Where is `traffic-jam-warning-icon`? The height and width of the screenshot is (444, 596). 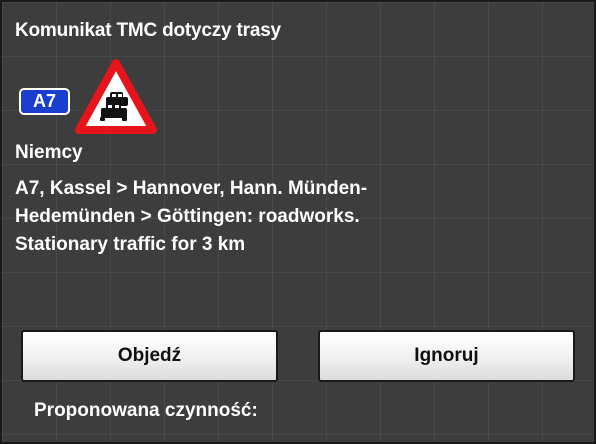 traffic-jam-warning-icon is located at coordinates (116, 96).